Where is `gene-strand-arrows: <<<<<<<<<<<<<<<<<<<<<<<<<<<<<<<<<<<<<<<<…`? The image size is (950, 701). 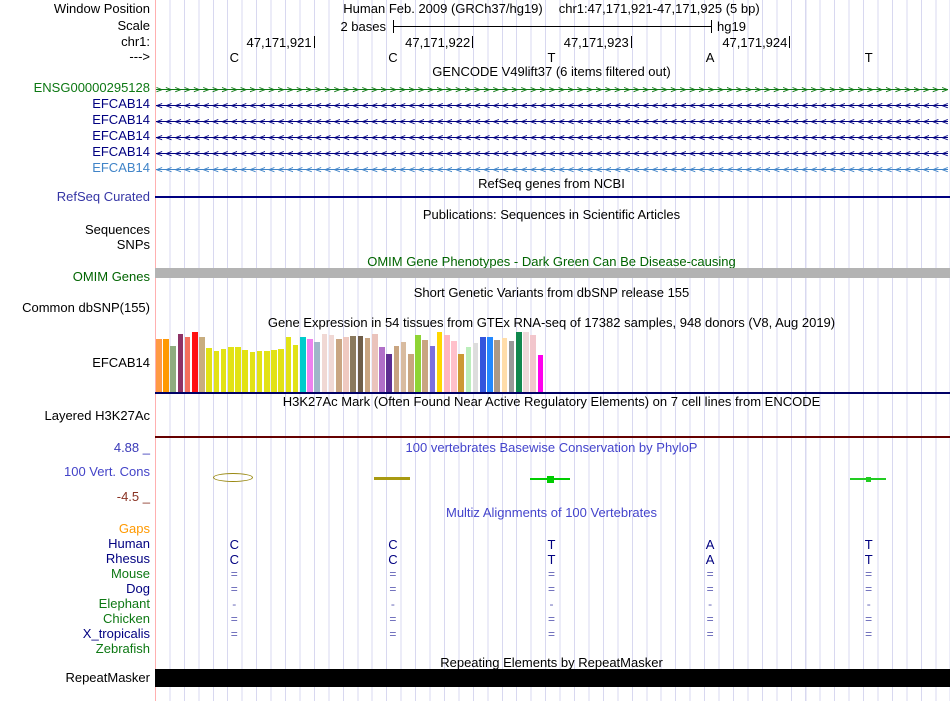 gene-strand-arrows: <<<<<<<<<<<<<<<<<<<<<<<<<<<<<<<<<<<<<<<<… is located at coordinates (552, 169).